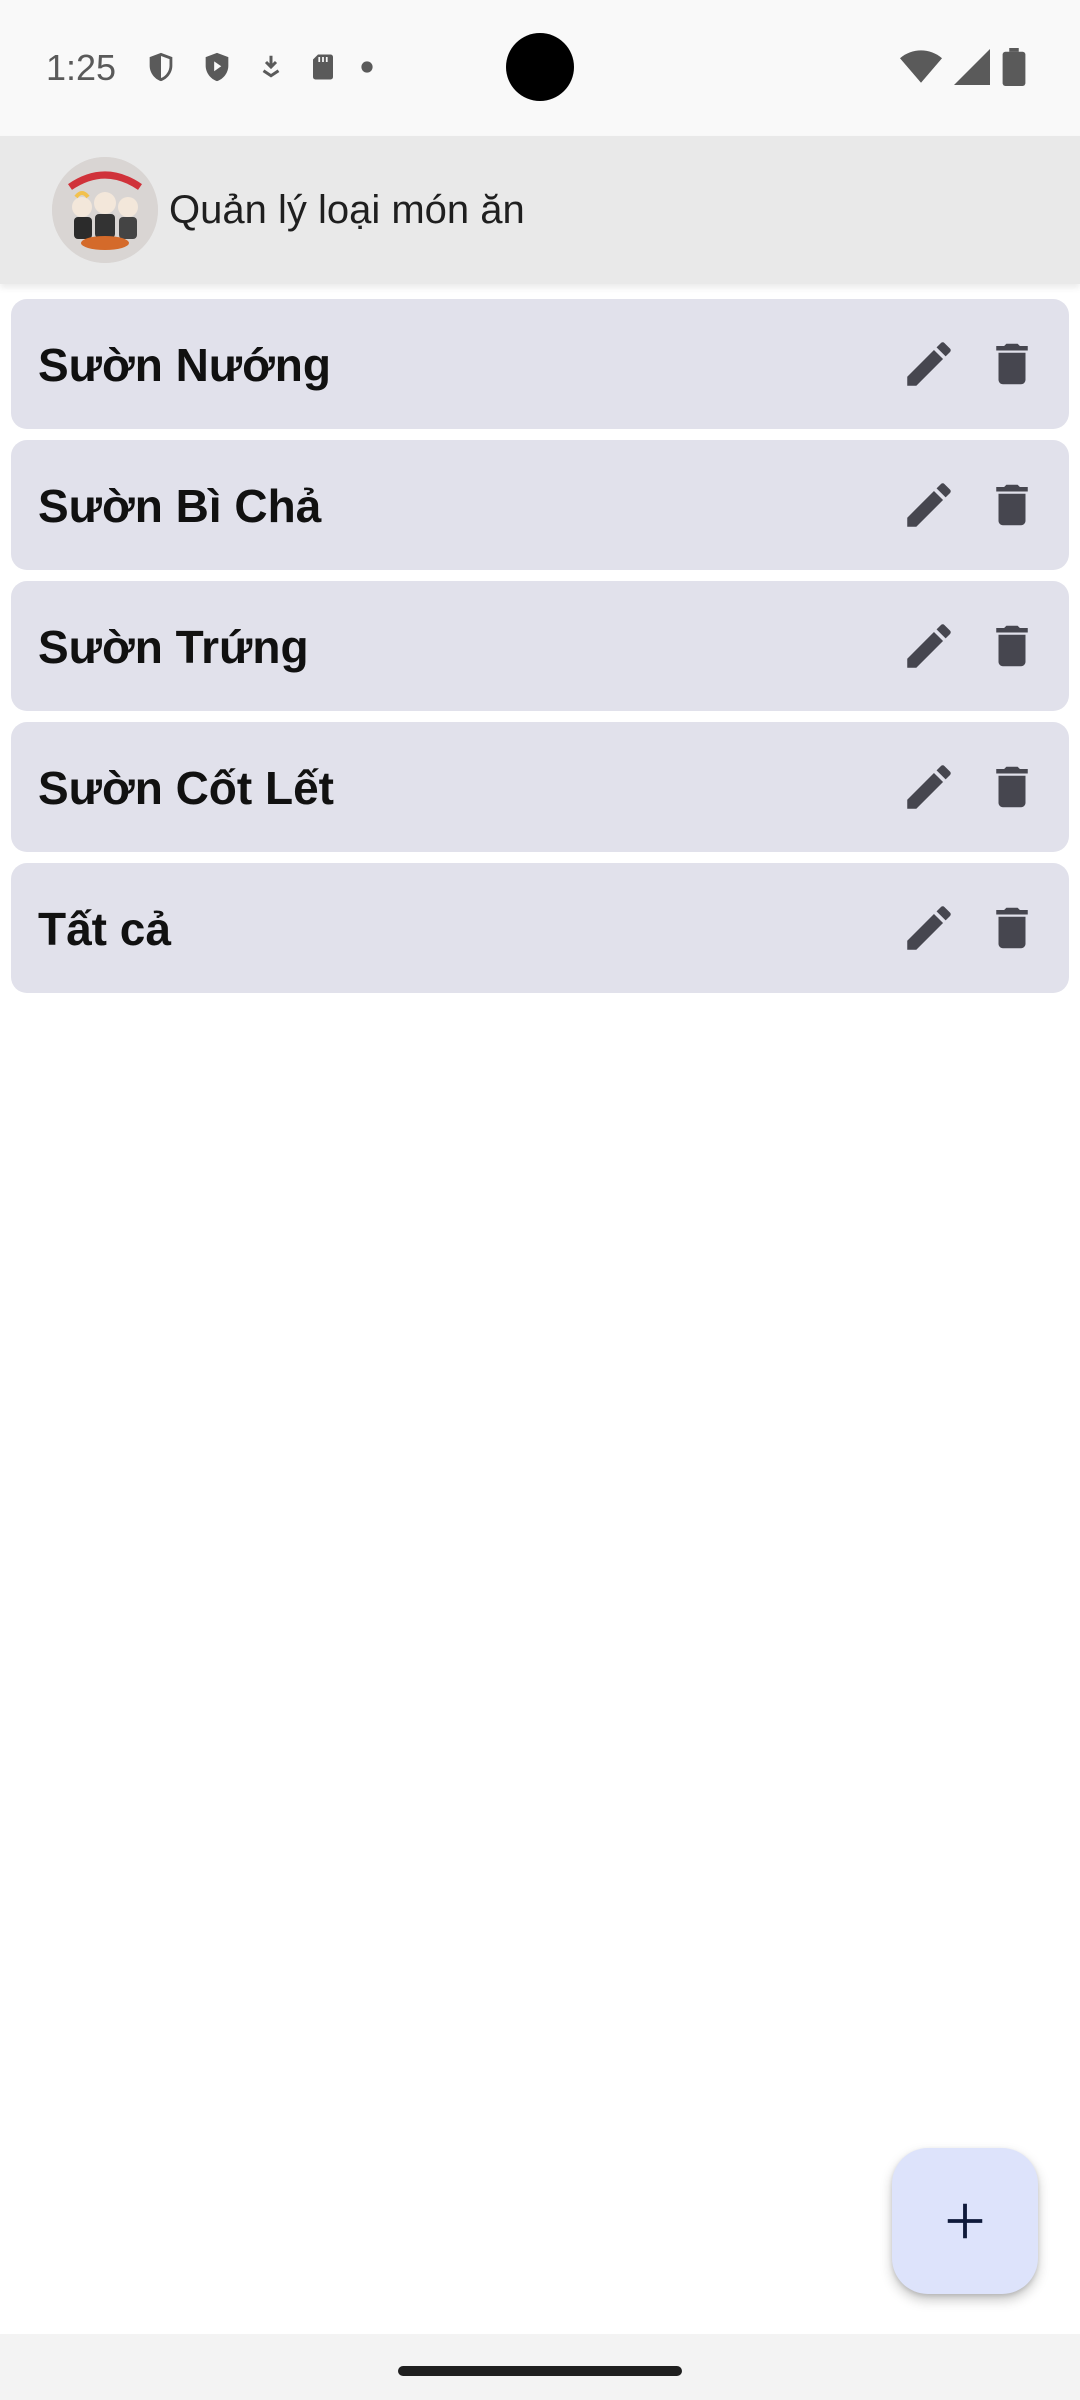 The height and width of the screenshot is (2400, 1080). I want to click on home-gesture-handle, so click(540, 2371).